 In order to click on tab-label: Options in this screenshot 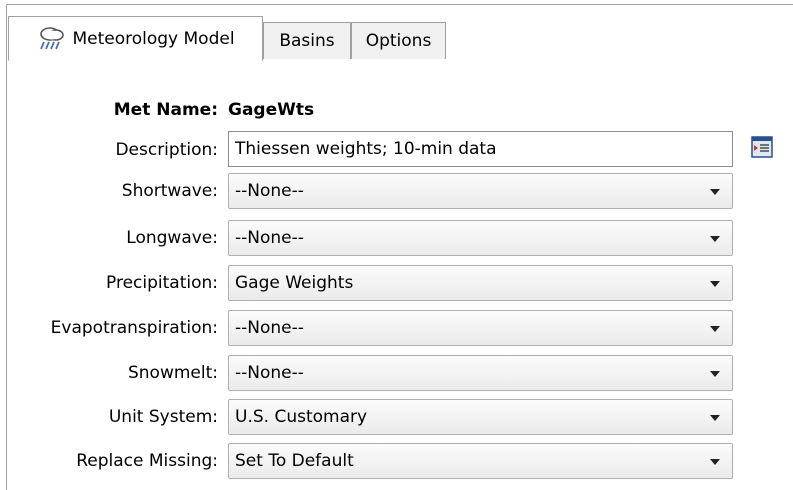, I will do `click(398, 41)`.